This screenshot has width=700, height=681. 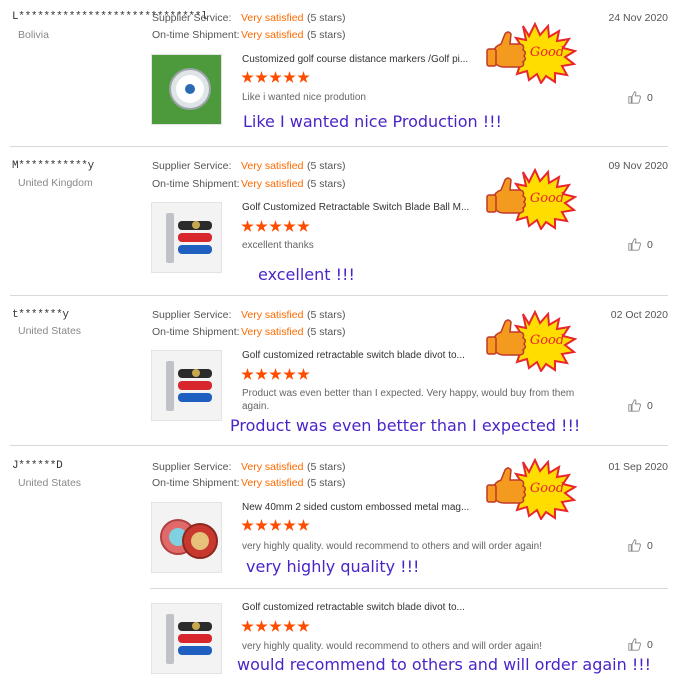 What do you see at coordinates (638, 18) in the screenshot?
I see `review-date: 24 Nov 2020` at bounding box center [638, 18].